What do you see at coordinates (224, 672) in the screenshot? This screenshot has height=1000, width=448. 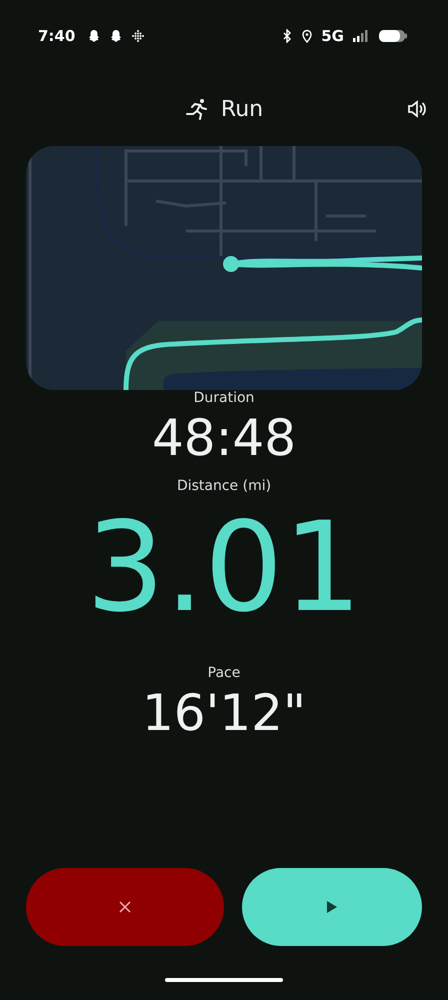 I see `stat-label: Pace` at bounding box center [224, 672].